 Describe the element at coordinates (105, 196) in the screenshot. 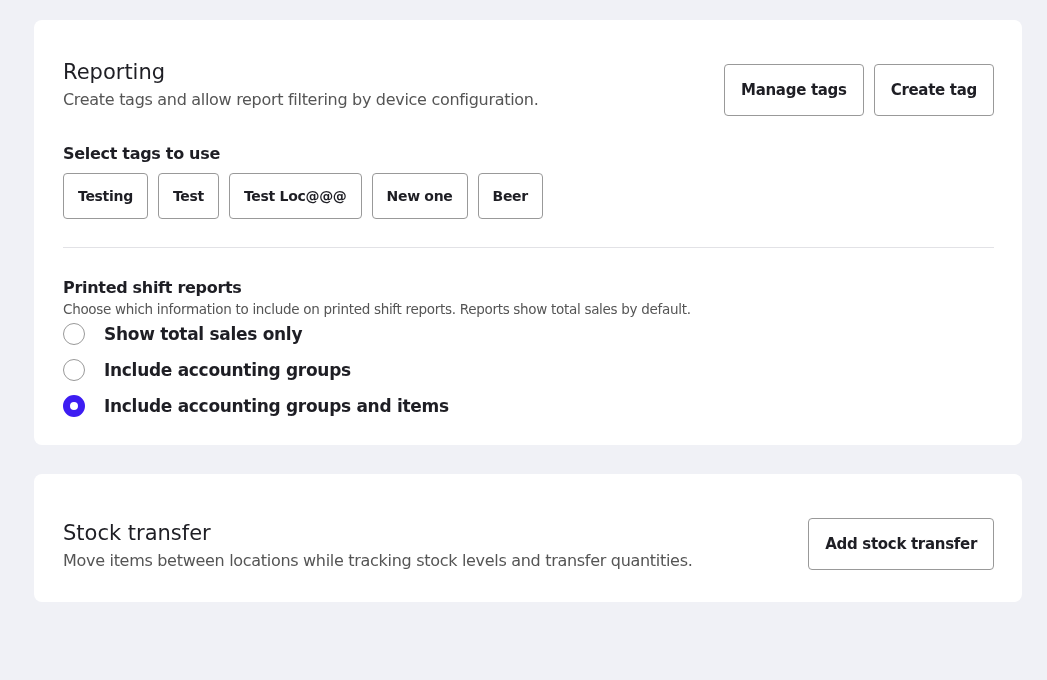

I see `tag-button: Testing` at that location.